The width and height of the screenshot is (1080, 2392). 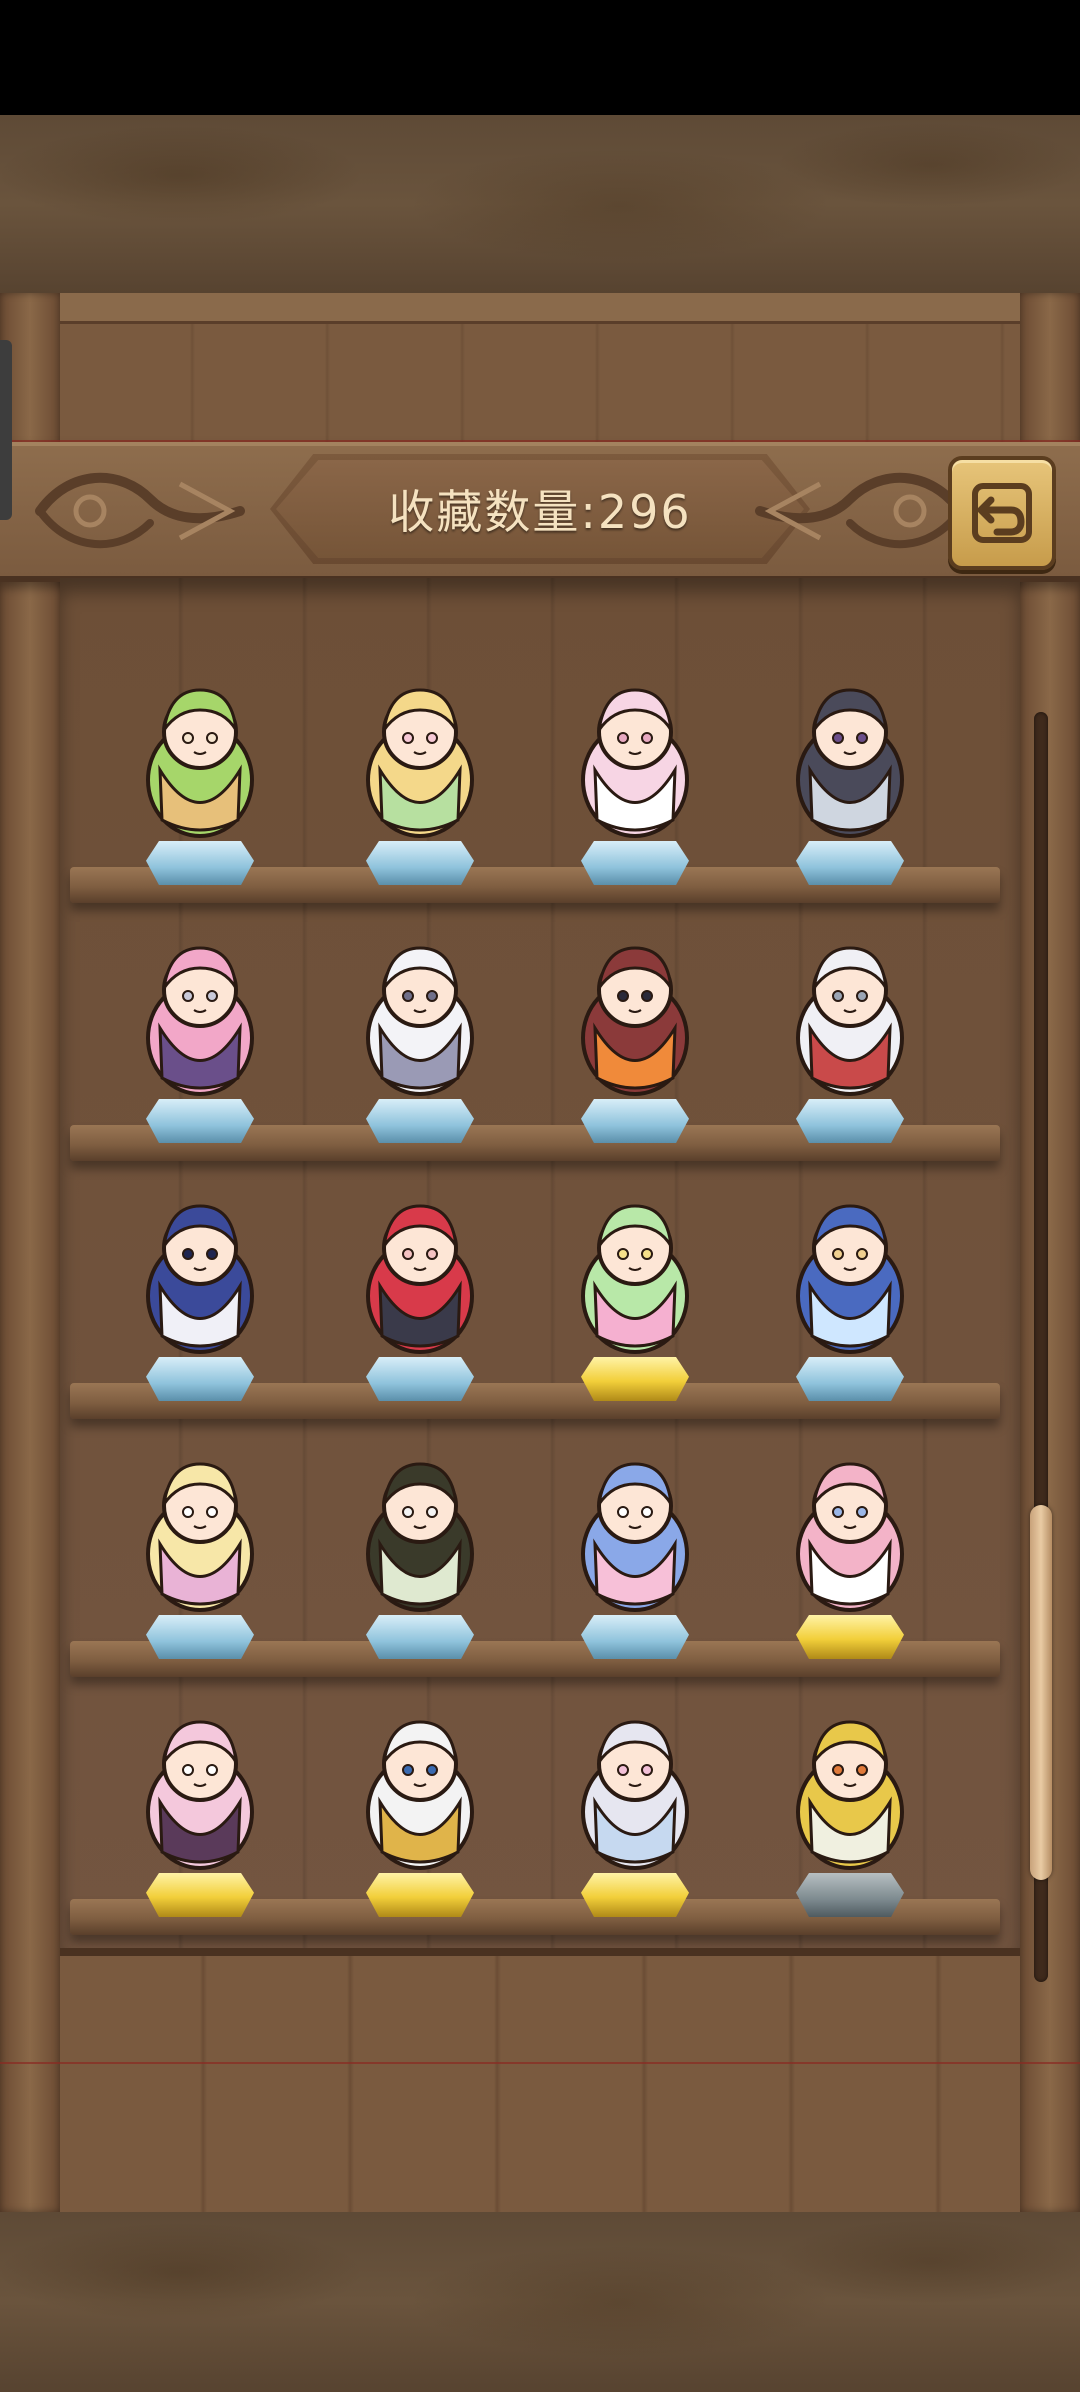 I want to click on hammer-bride-figure, so click(x=850, y=1030).